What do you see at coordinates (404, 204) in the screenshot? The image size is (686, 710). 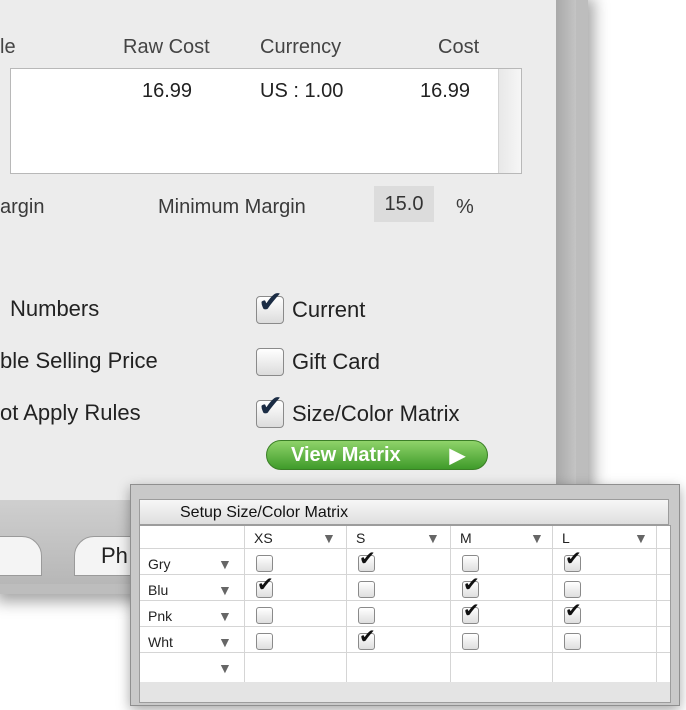 I see `minimum-margin-field: 15.0` at bounding box center [404, 204].